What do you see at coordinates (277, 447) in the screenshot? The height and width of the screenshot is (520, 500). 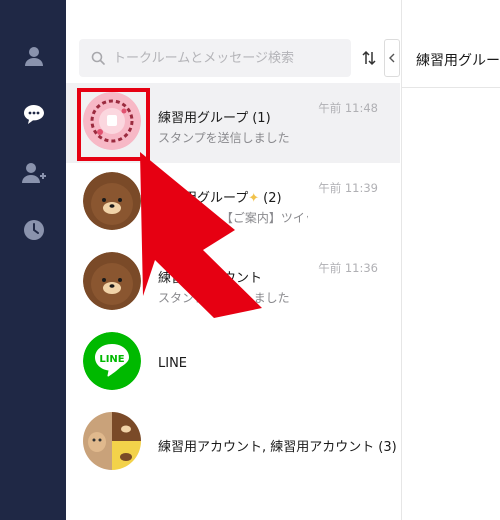 I see `chat-name: 練習用アカウント, 練習用アカウント (3)` at bounding box center [277, 447].